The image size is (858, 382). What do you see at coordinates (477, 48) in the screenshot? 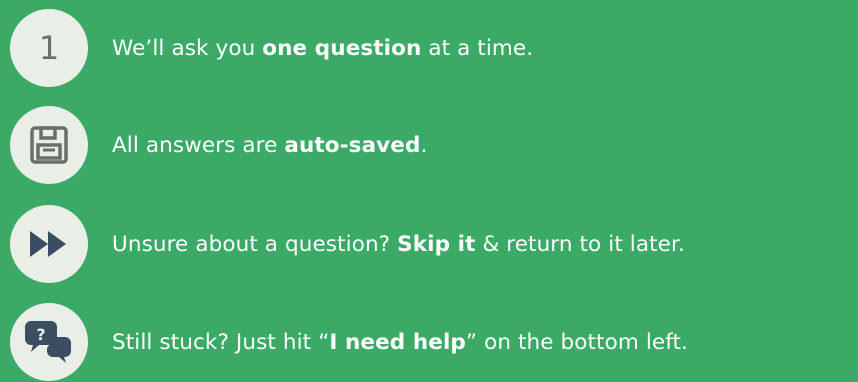
I see `step-text-post: at a time.` at bounding box center [477, 48].